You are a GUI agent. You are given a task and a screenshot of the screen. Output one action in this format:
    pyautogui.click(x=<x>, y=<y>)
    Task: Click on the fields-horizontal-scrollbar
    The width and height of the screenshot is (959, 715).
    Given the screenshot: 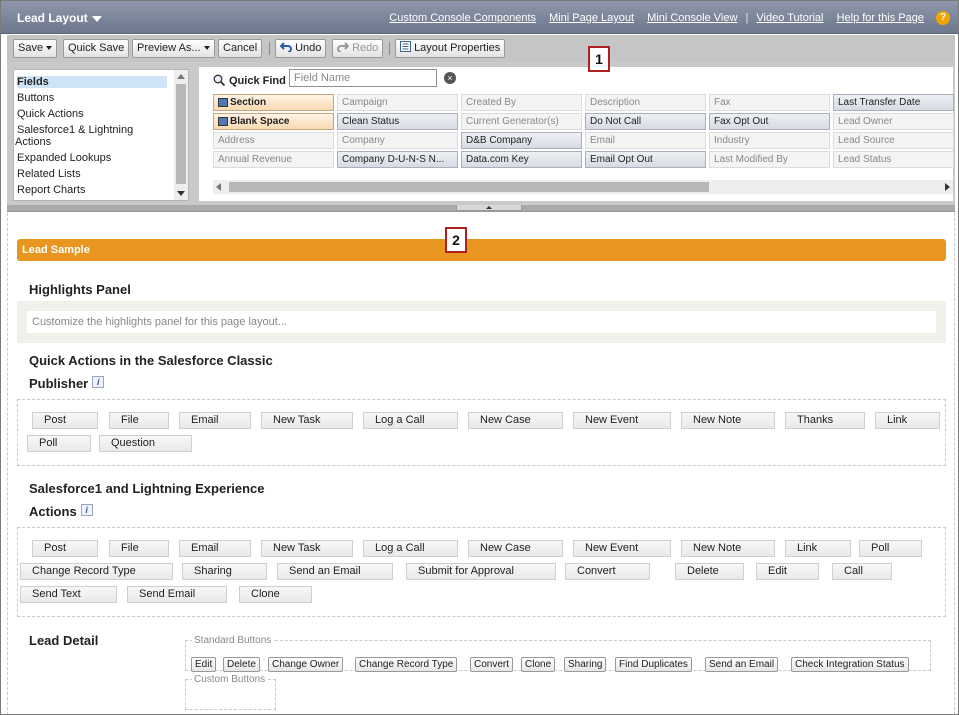 What is the action you would take?
    pyautogui.click(x=583, y=187)
    